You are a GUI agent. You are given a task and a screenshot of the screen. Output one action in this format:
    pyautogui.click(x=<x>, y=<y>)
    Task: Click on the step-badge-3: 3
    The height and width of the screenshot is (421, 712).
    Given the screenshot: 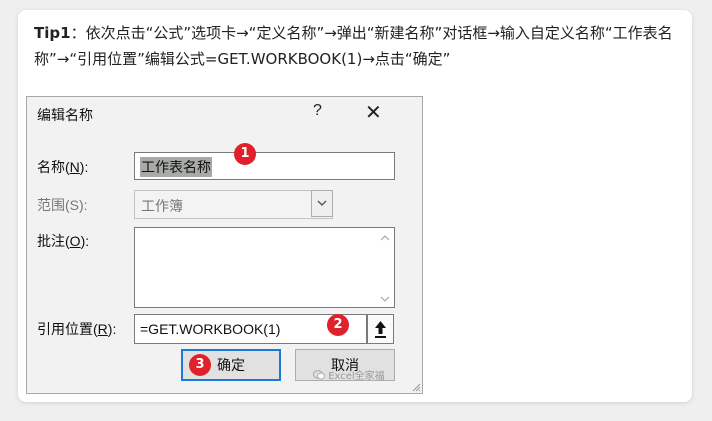 What is the action you would take?
    pyautogui.click(x=200, y=365)
    